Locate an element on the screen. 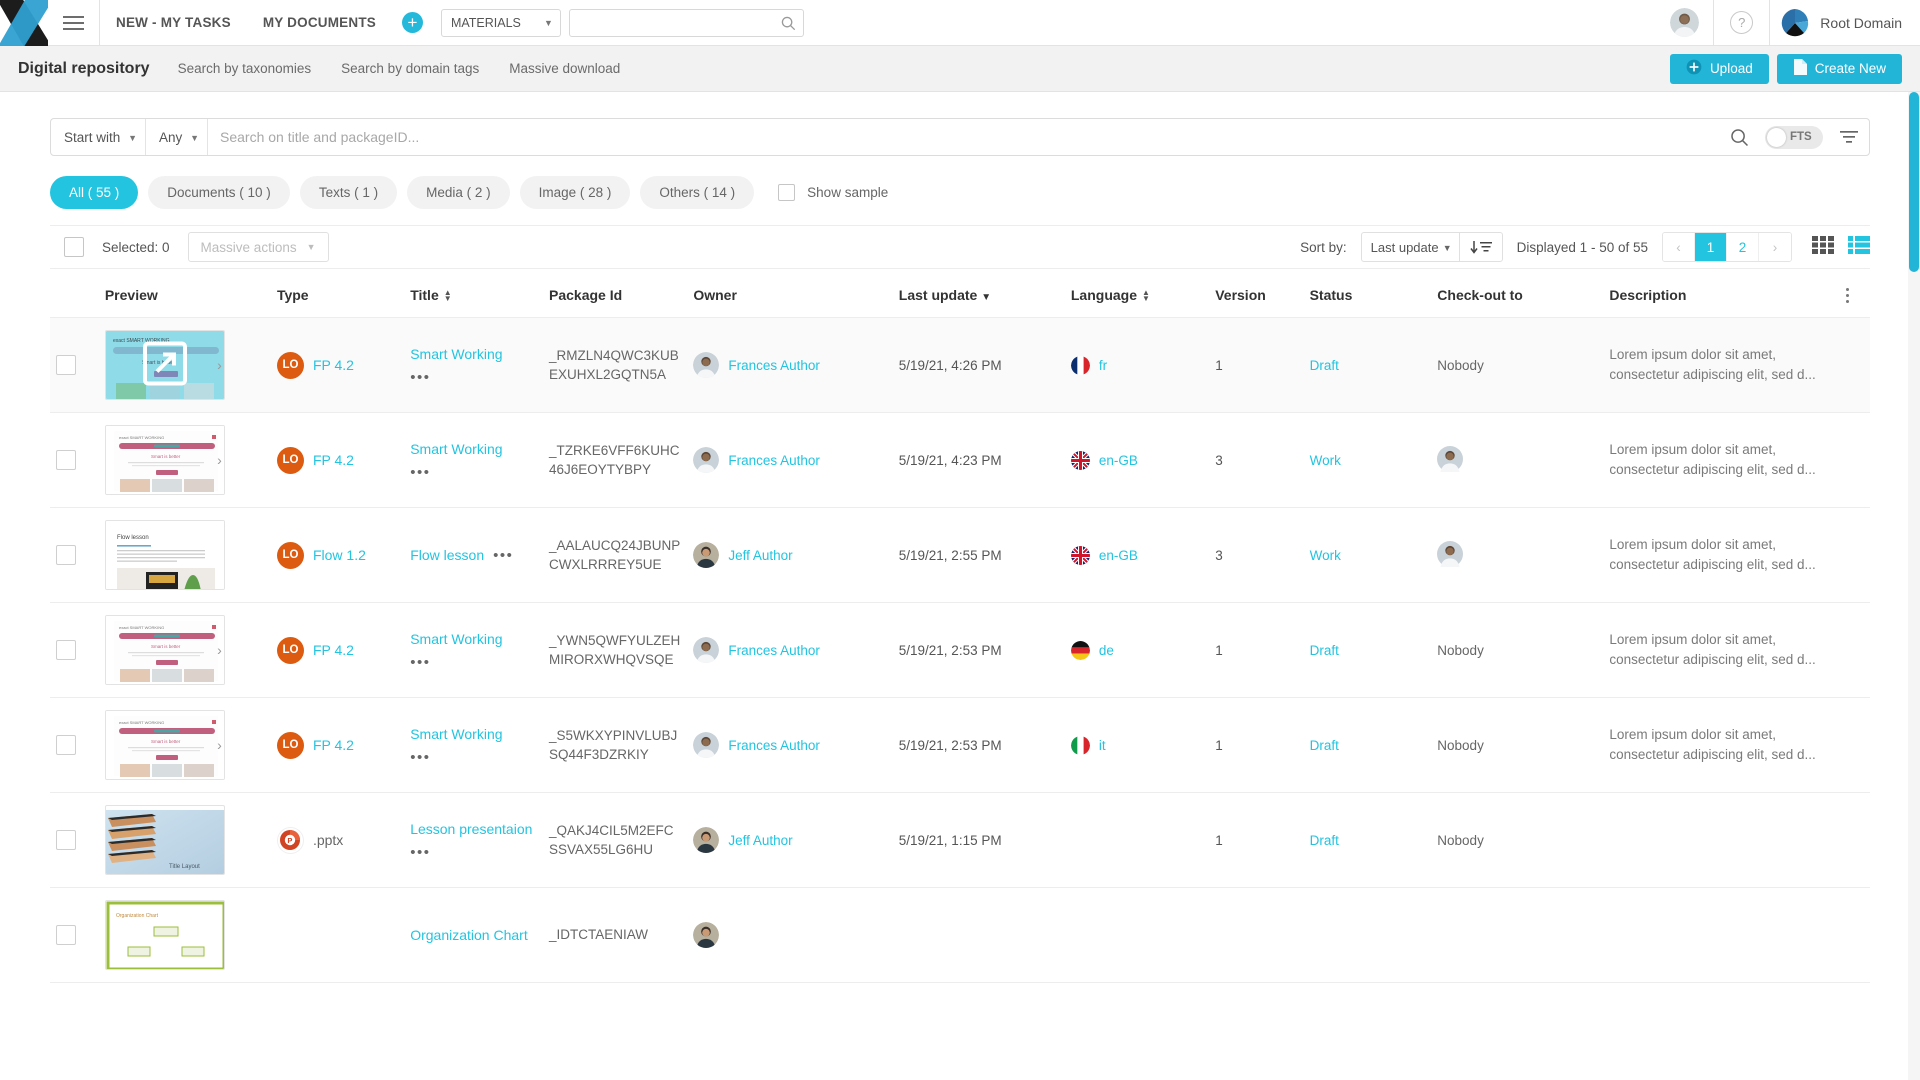 This screenshot has height=1080, width=1920. list-view-icon is located at coordinates (1859, 247).